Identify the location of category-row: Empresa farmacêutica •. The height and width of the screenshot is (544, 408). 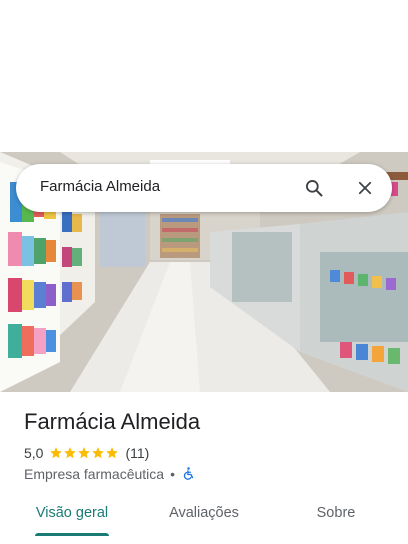
(110, 474).